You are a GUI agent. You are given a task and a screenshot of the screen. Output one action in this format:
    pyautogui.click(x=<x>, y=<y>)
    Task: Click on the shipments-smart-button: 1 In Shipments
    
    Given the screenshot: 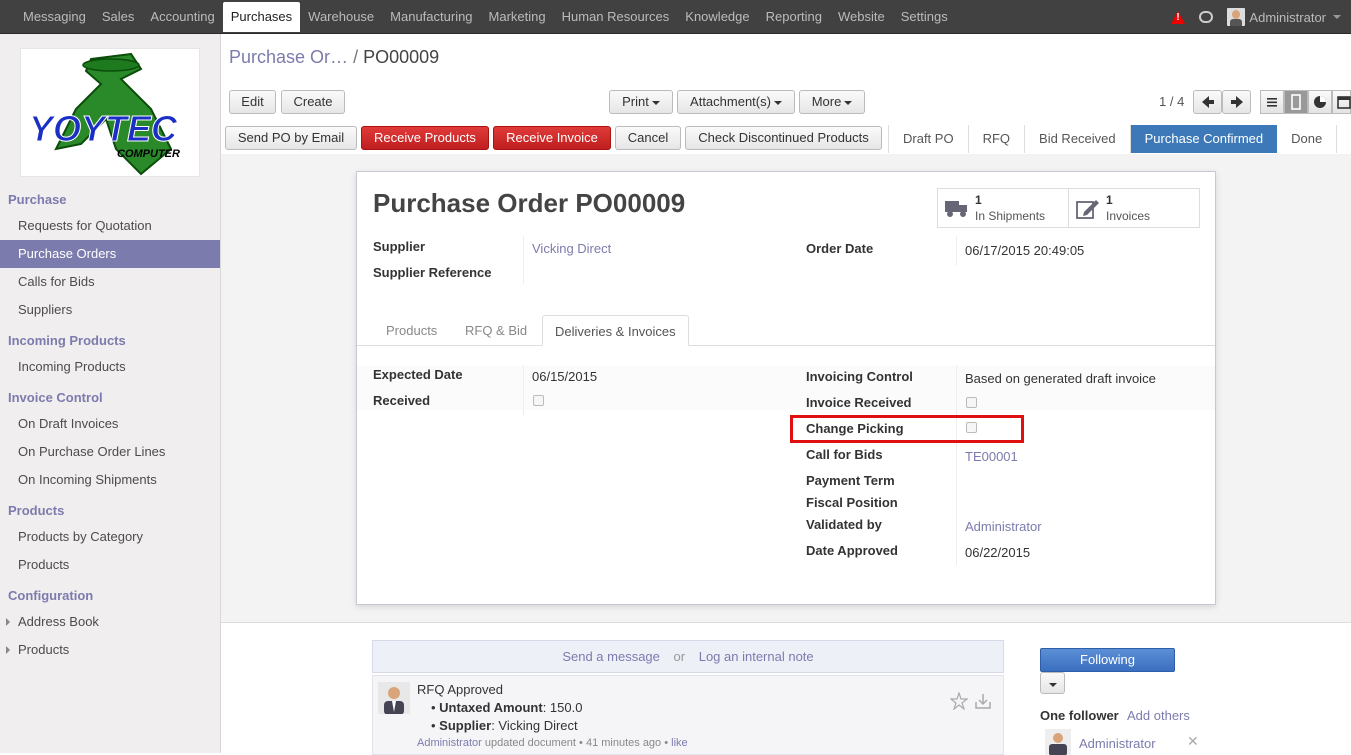 What is the action you would take?
    pyautogui.click(x=1003, y=208)
    